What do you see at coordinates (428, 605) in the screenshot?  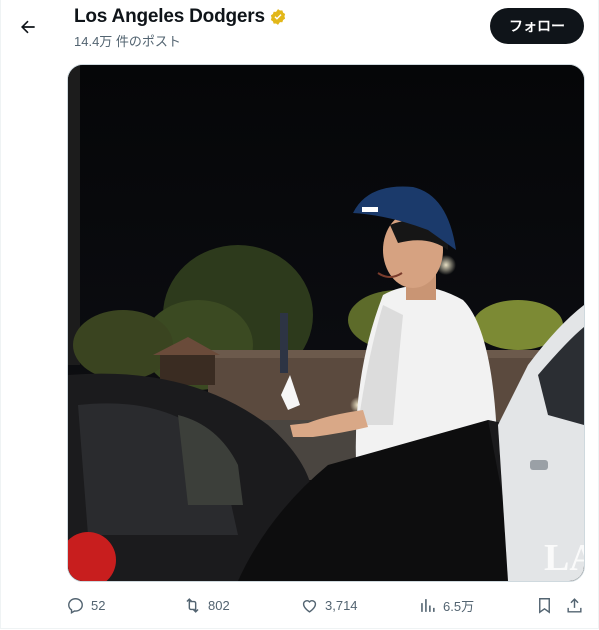 I see `views-chart-icon` at bounding box center [428, 605].